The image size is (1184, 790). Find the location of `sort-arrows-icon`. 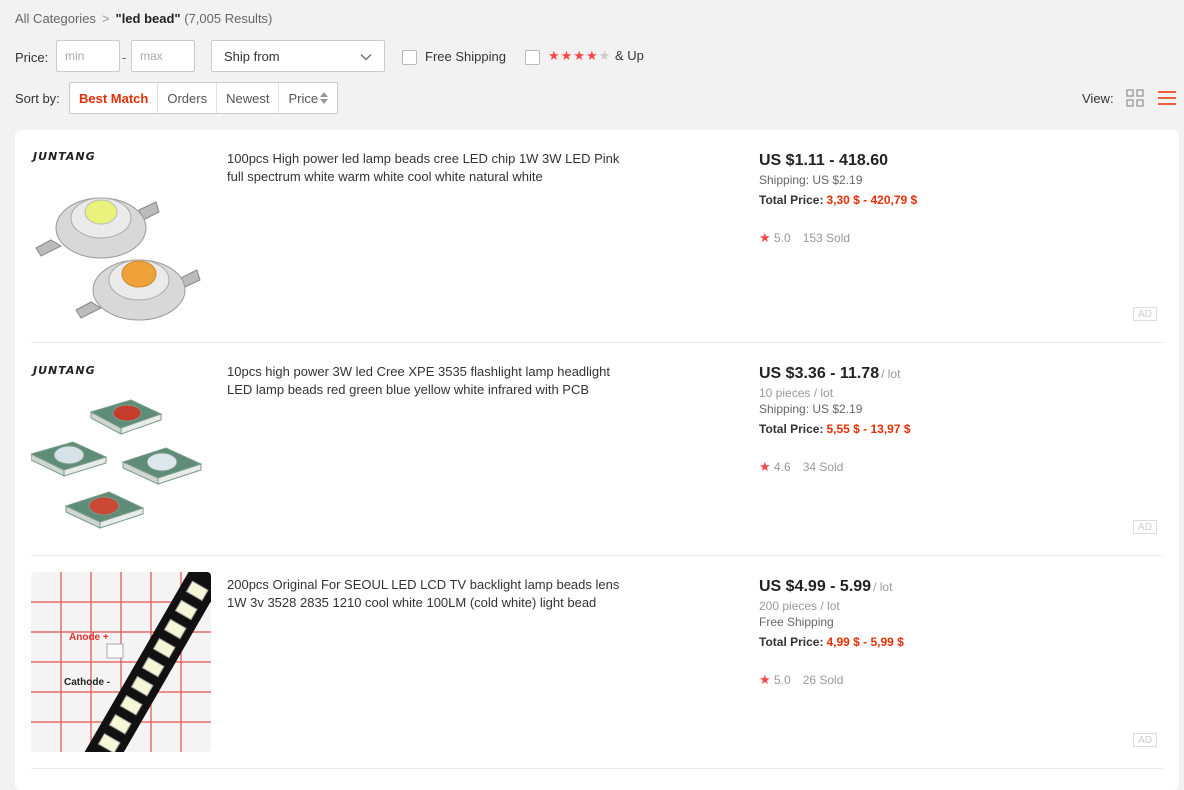

sort-arrows-icon is located at coordinates (324, 98).